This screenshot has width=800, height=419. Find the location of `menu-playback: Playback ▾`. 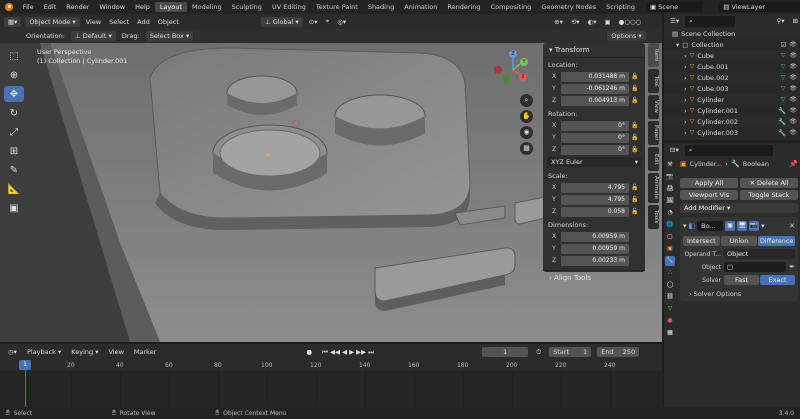

menu-playback: Playback ▾ is located at coordinates (44, 352).